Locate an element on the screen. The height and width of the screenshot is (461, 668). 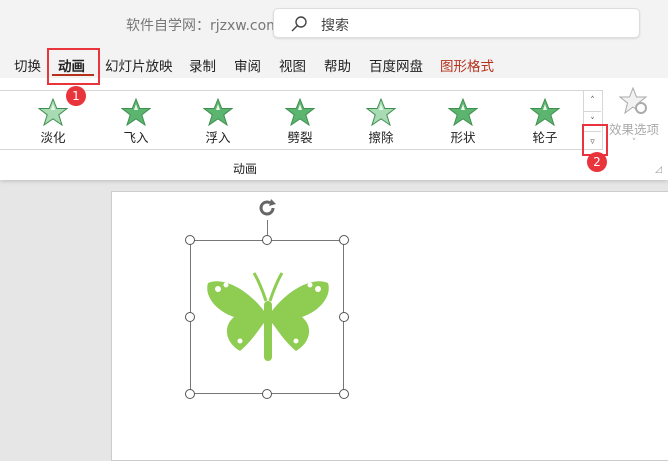
step-badge-2: 2 is located at coordinates (597, 162).